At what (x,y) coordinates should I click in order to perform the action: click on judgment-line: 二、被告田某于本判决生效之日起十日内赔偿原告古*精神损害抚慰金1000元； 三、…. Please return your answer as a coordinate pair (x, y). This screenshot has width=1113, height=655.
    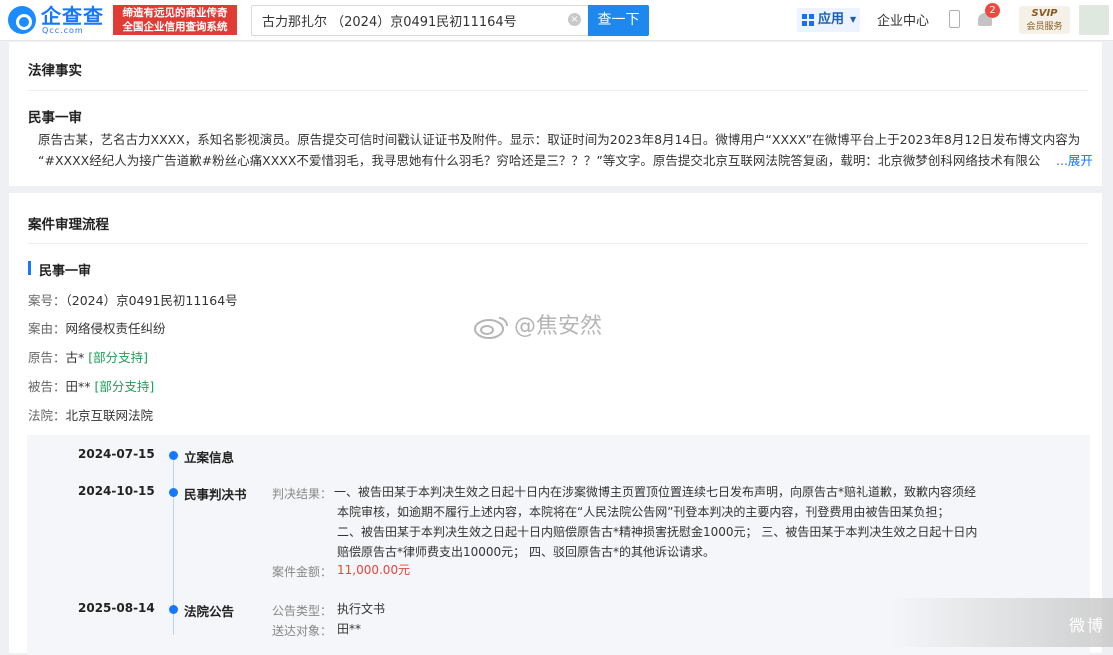
    Looking at the image, I should click on (657, 532).